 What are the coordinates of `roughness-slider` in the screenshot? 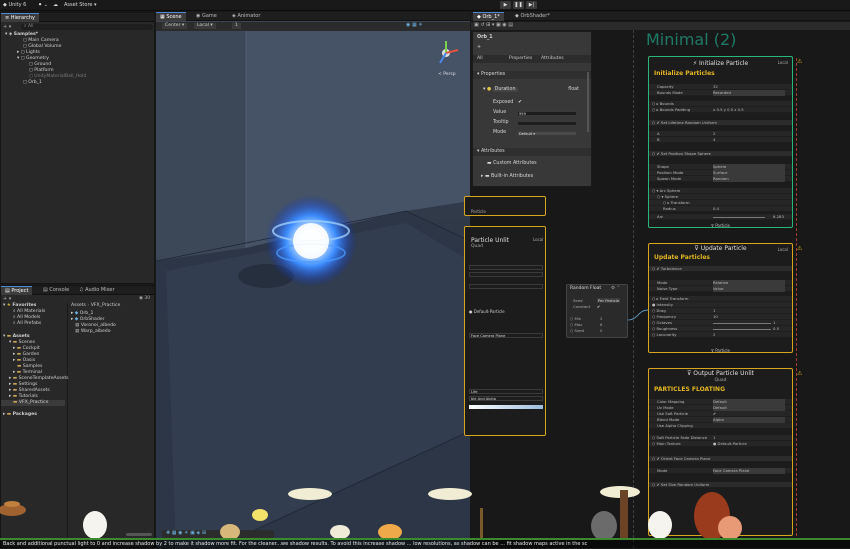 It's located at (742, 329).